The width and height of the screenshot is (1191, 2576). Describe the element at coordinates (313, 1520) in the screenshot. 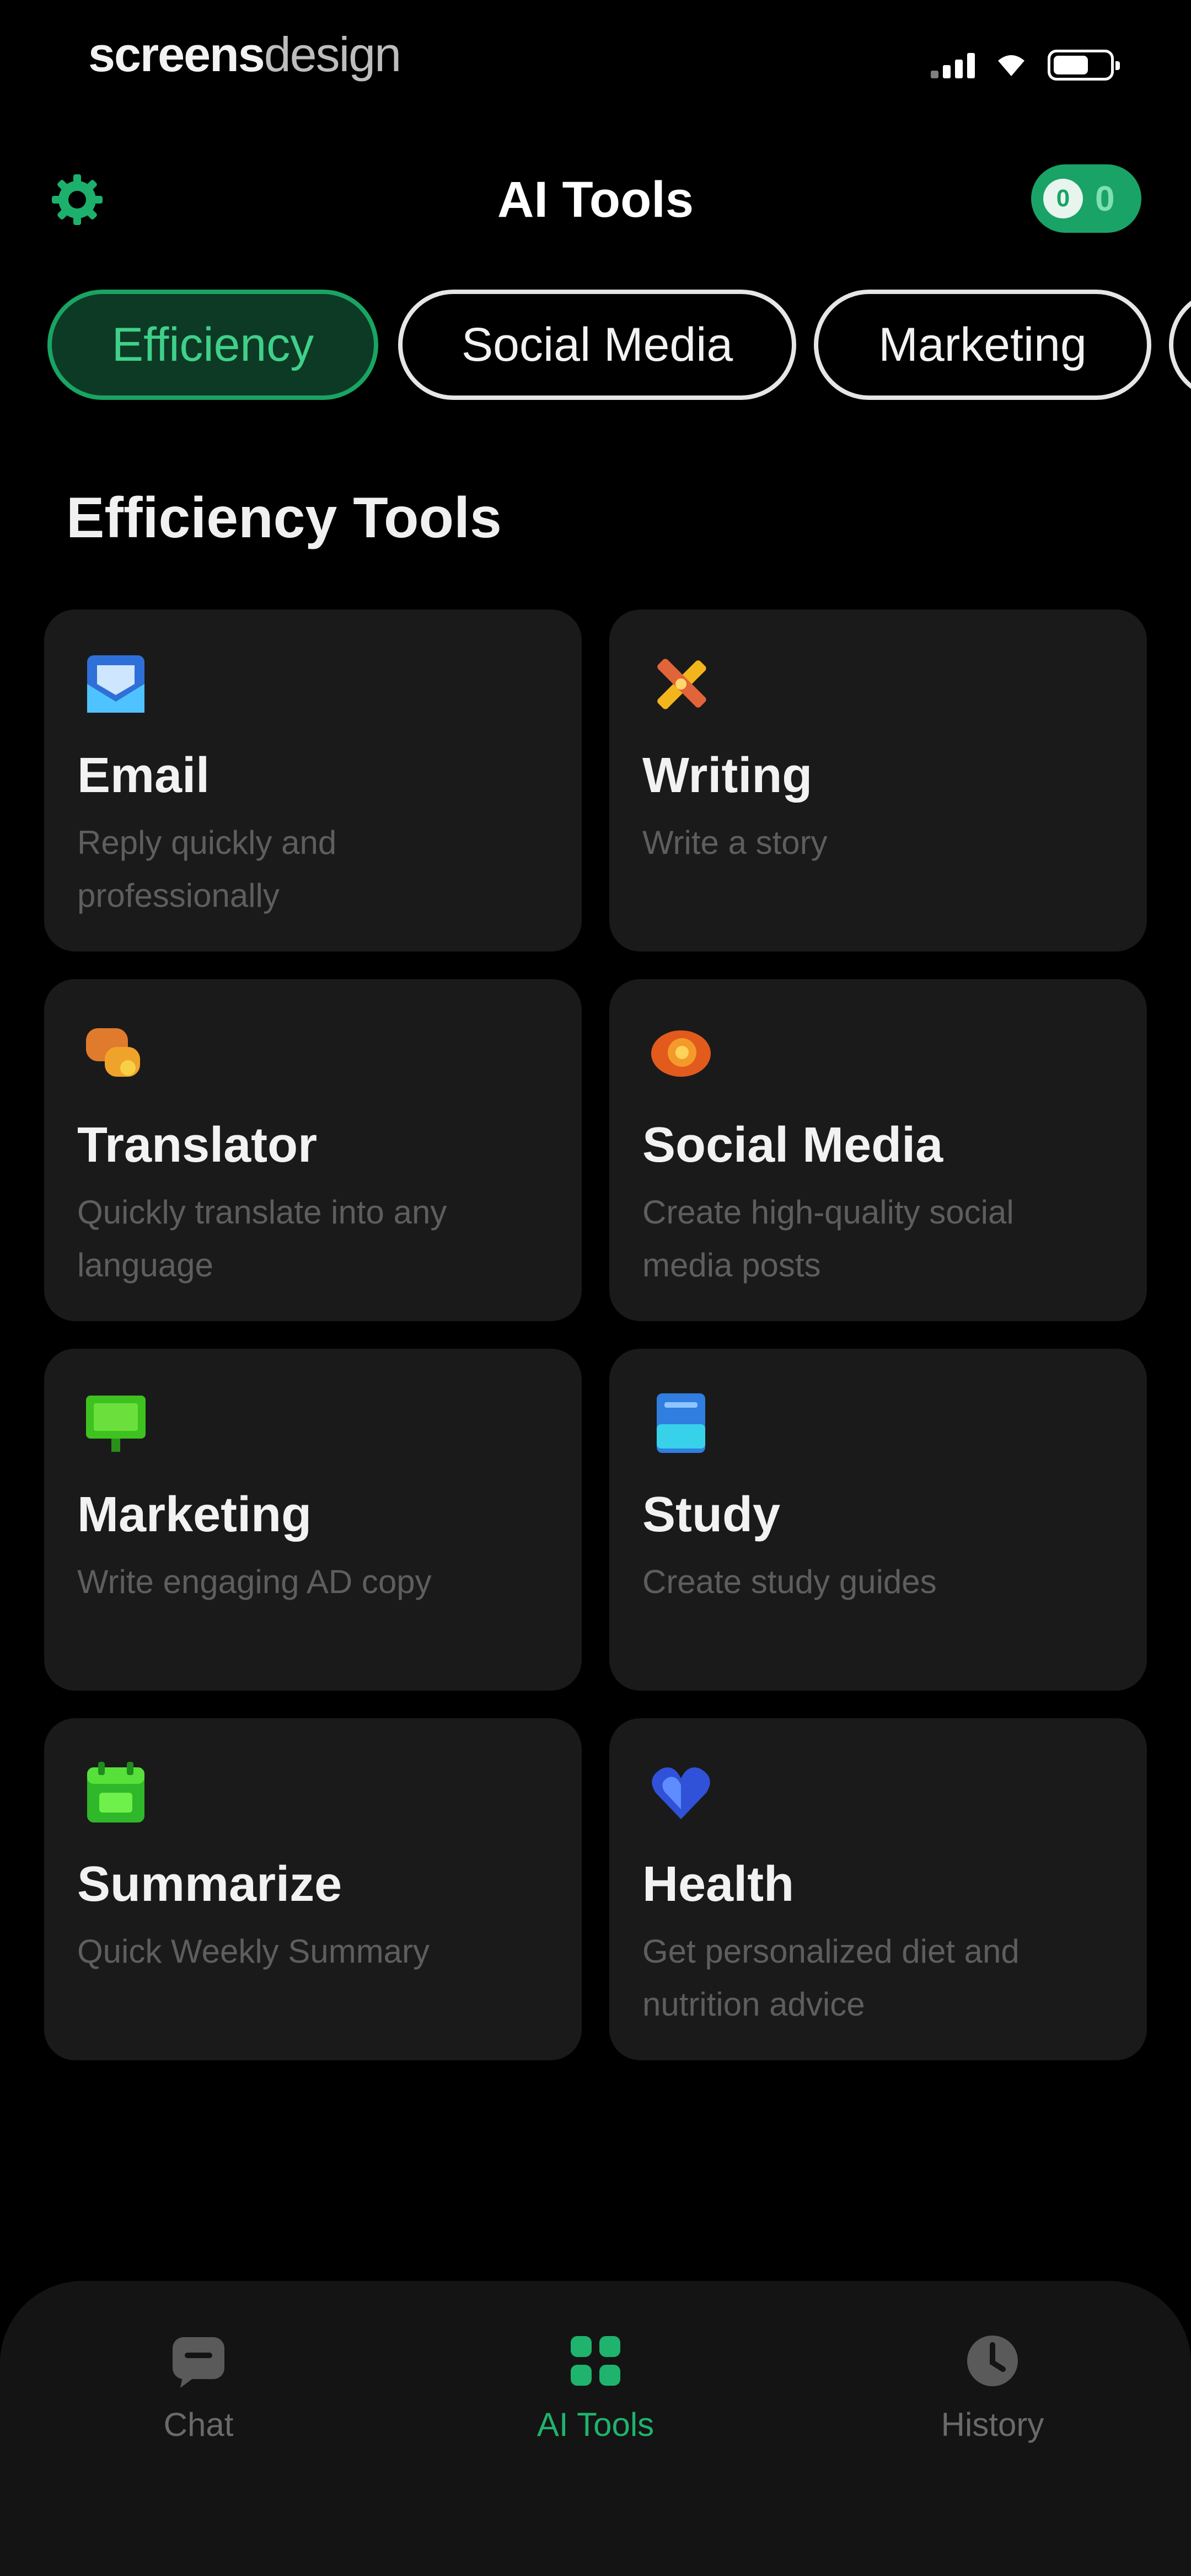

I see `tool-card-marketing: Marketing Write engaging AD copy` at that location.